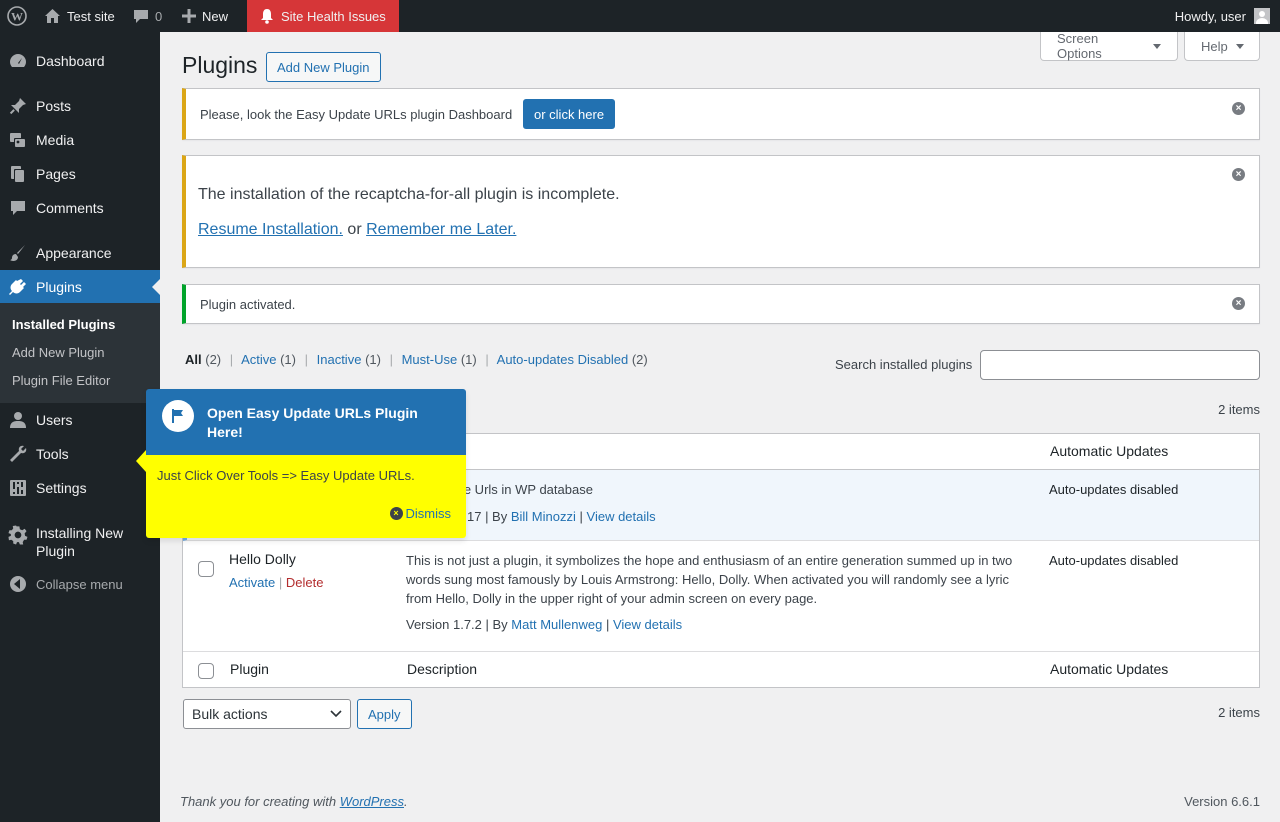 This screenshot has height=822, width=1280. What do you see at coordinates (59, 287) in the screenshot?
I see `menu-label-plugins: Plugins` at bounding box center [59, 287].